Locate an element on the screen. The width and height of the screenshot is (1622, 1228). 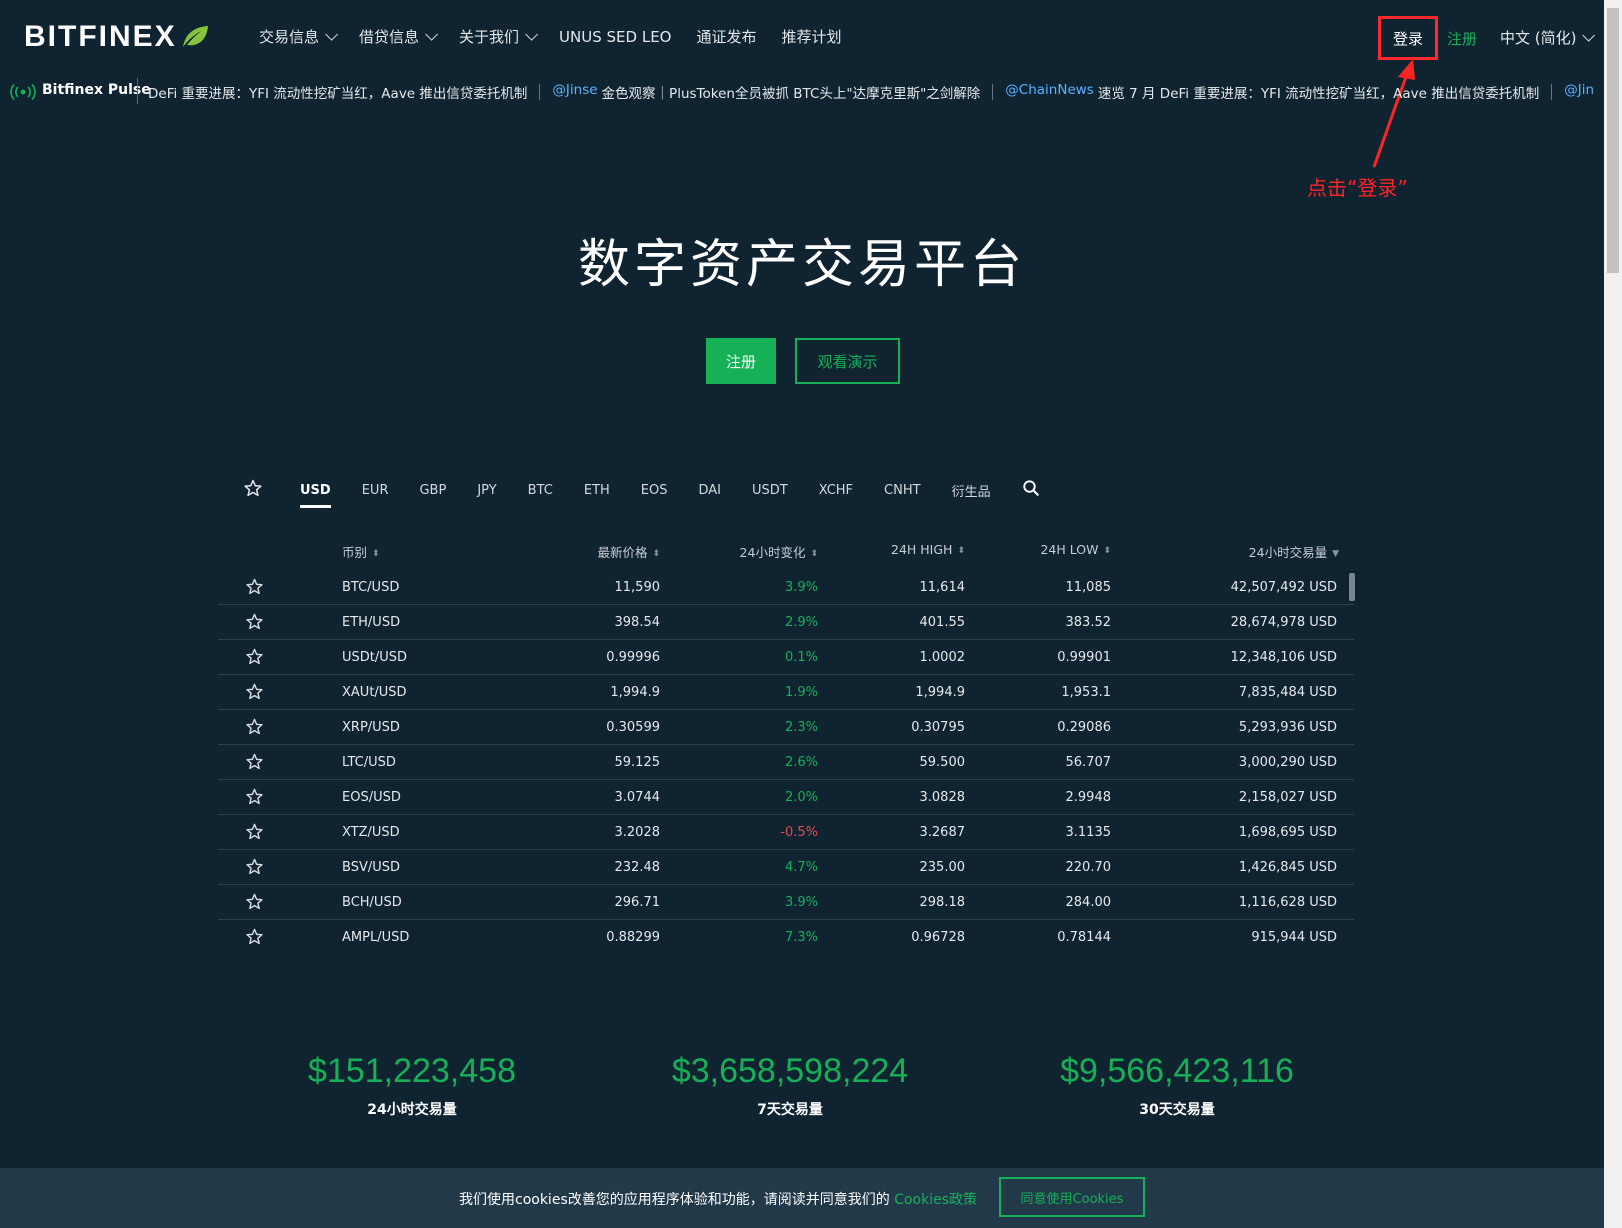
tab-usdt: USDT is located at coordinates (770, 493).